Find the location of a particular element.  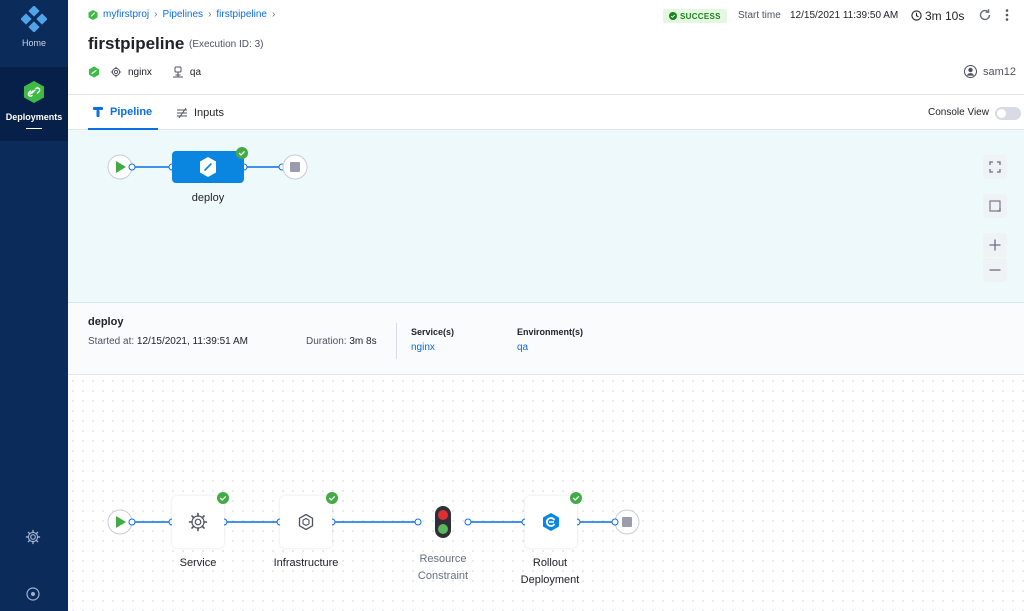

execution-id: (Execution ID: 3) is located at coordinates (226, 44).